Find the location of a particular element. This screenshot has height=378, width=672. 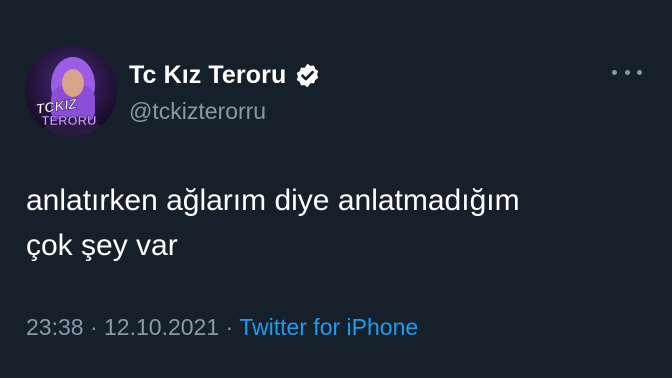

avatar-image: TCKIZ TERORU is located at coordinates (71, 91).